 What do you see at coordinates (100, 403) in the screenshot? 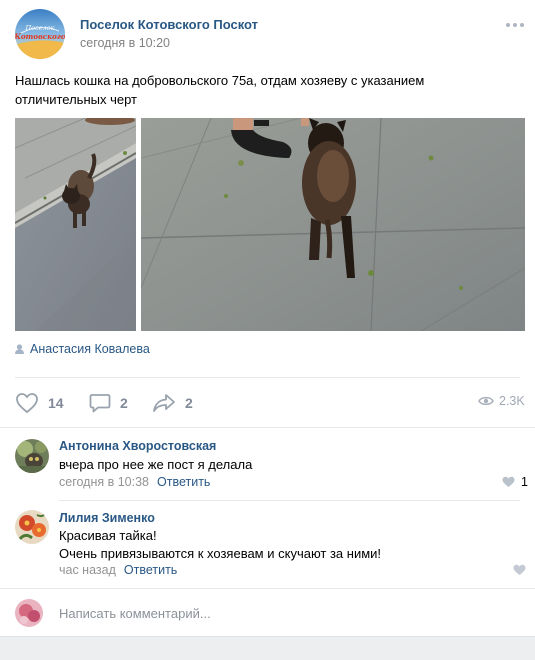
I see `comment-icon` at bounding box center [100, 403].